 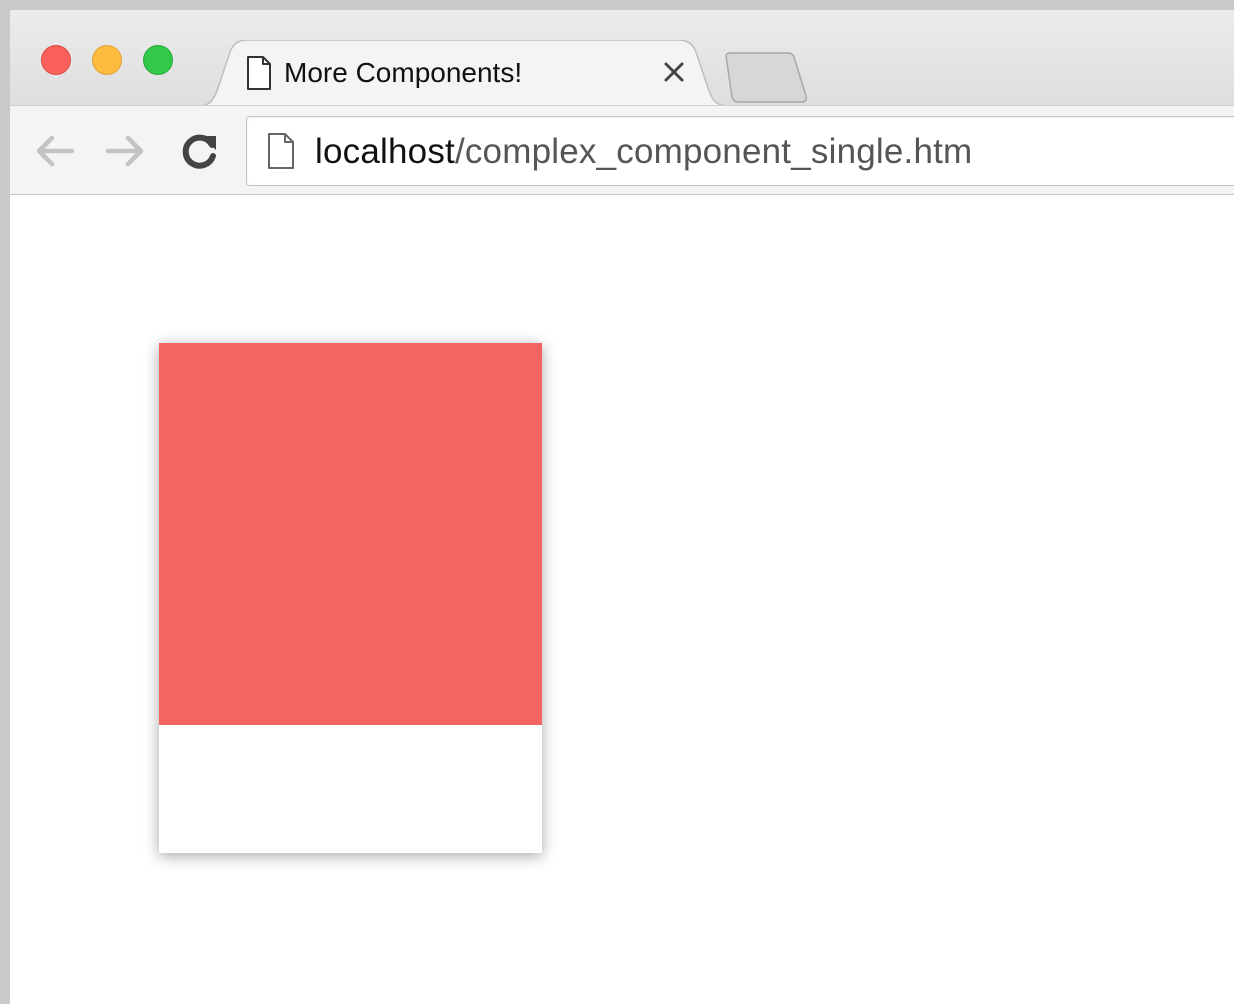 I want to click on new-tab-button, so click(x=762, y=78).